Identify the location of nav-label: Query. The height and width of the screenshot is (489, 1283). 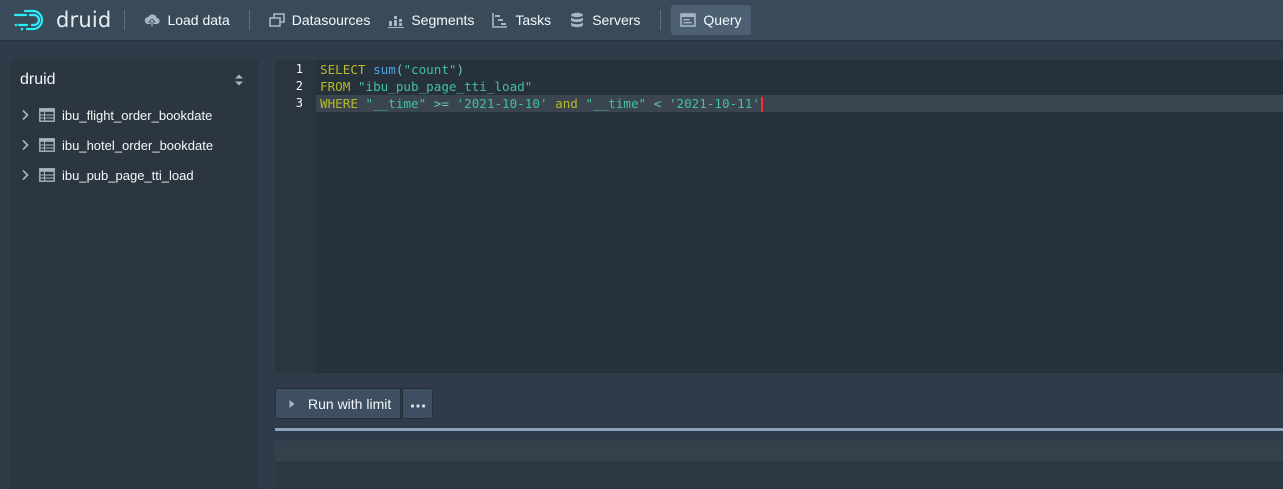
(722, 20).